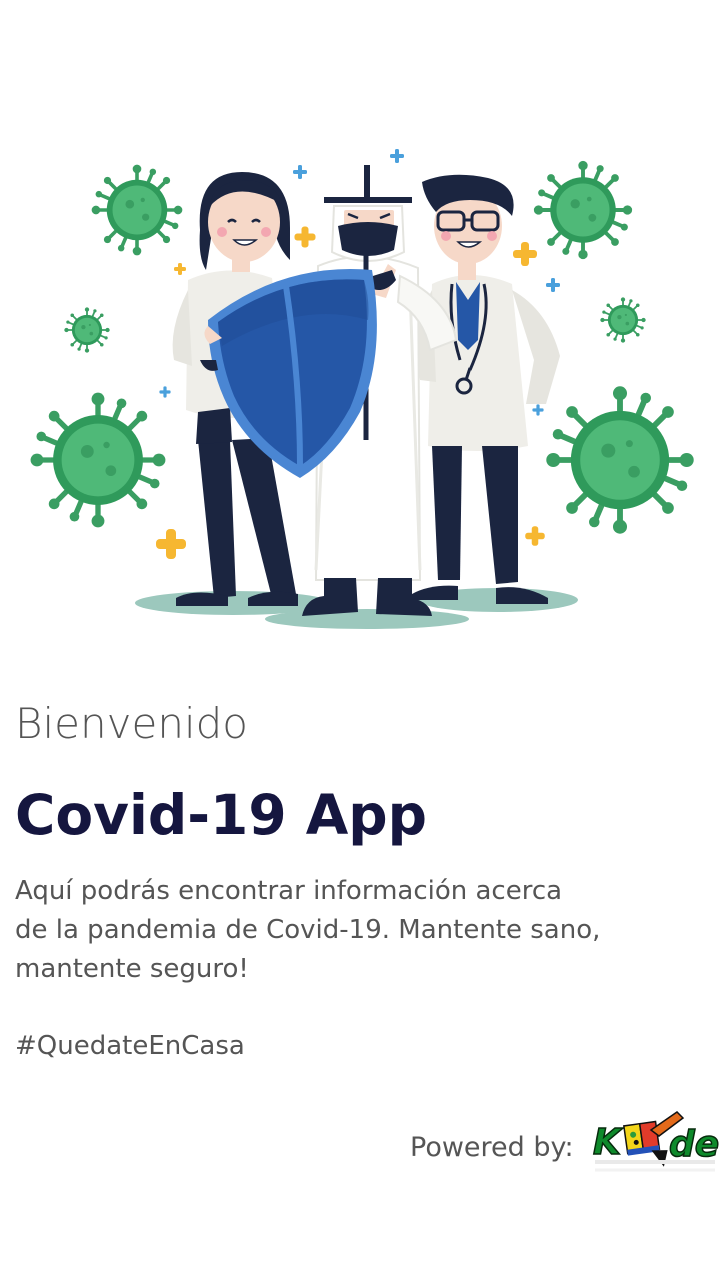 Image resolution: width=720 pixels, height=1280 pixels. I want to click on welcome-heading: Bienvenido, so click(131, 723).